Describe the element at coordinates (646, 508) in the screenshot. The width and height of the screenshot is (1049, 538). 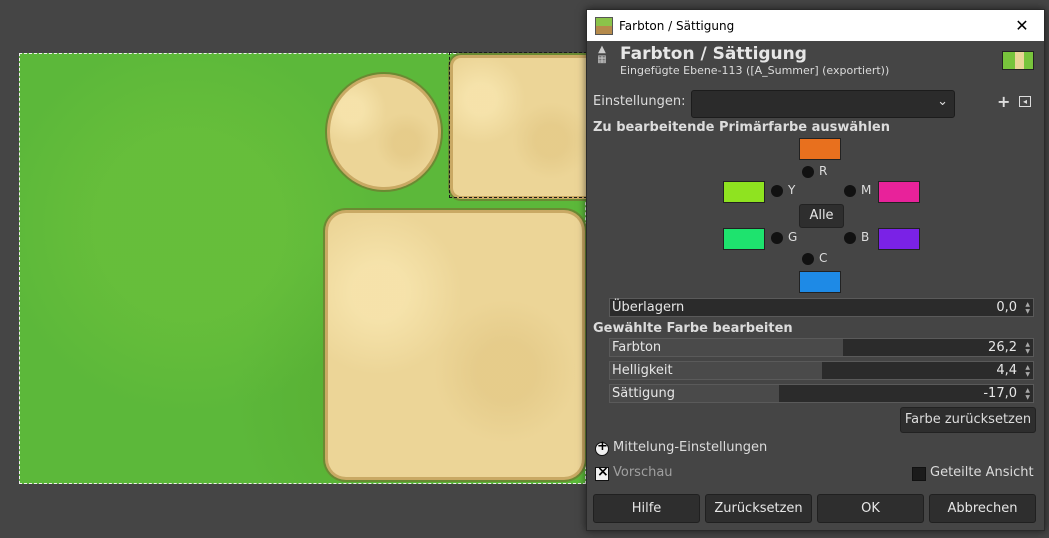
I see `help-button: Hilfe` at that location.